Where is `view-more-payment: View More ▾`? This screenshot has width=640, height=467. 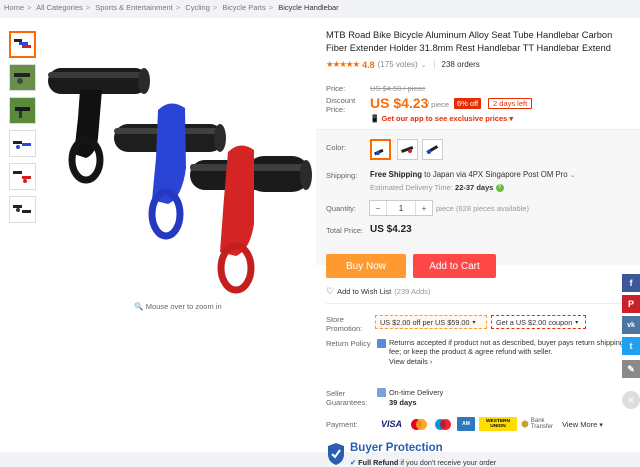
view-more-payment: View More ▾ is located at coordinates (582, 424).